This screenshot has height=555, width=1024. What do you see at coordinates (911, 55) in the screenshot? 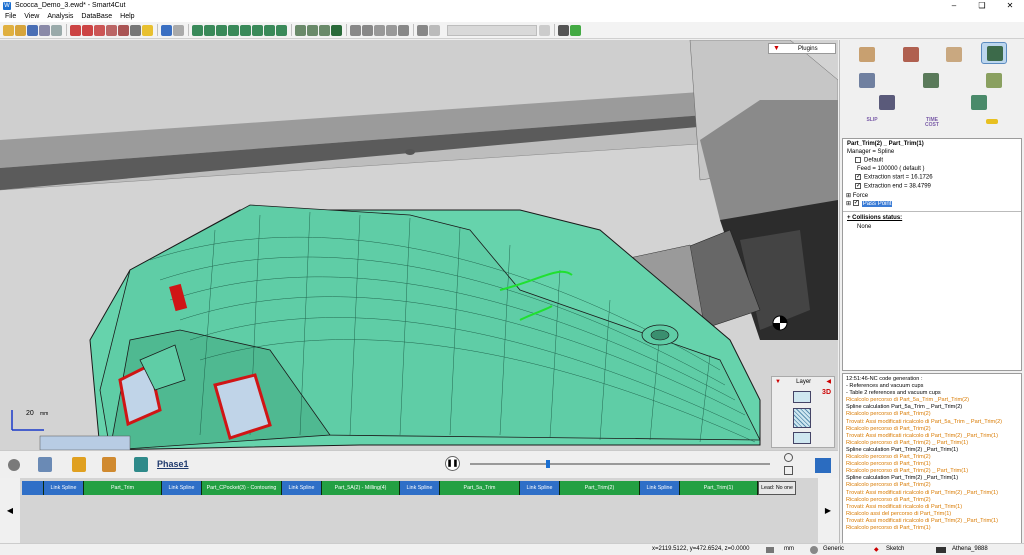
I see `tool-robot-icon` at bounding box center [911, 55].